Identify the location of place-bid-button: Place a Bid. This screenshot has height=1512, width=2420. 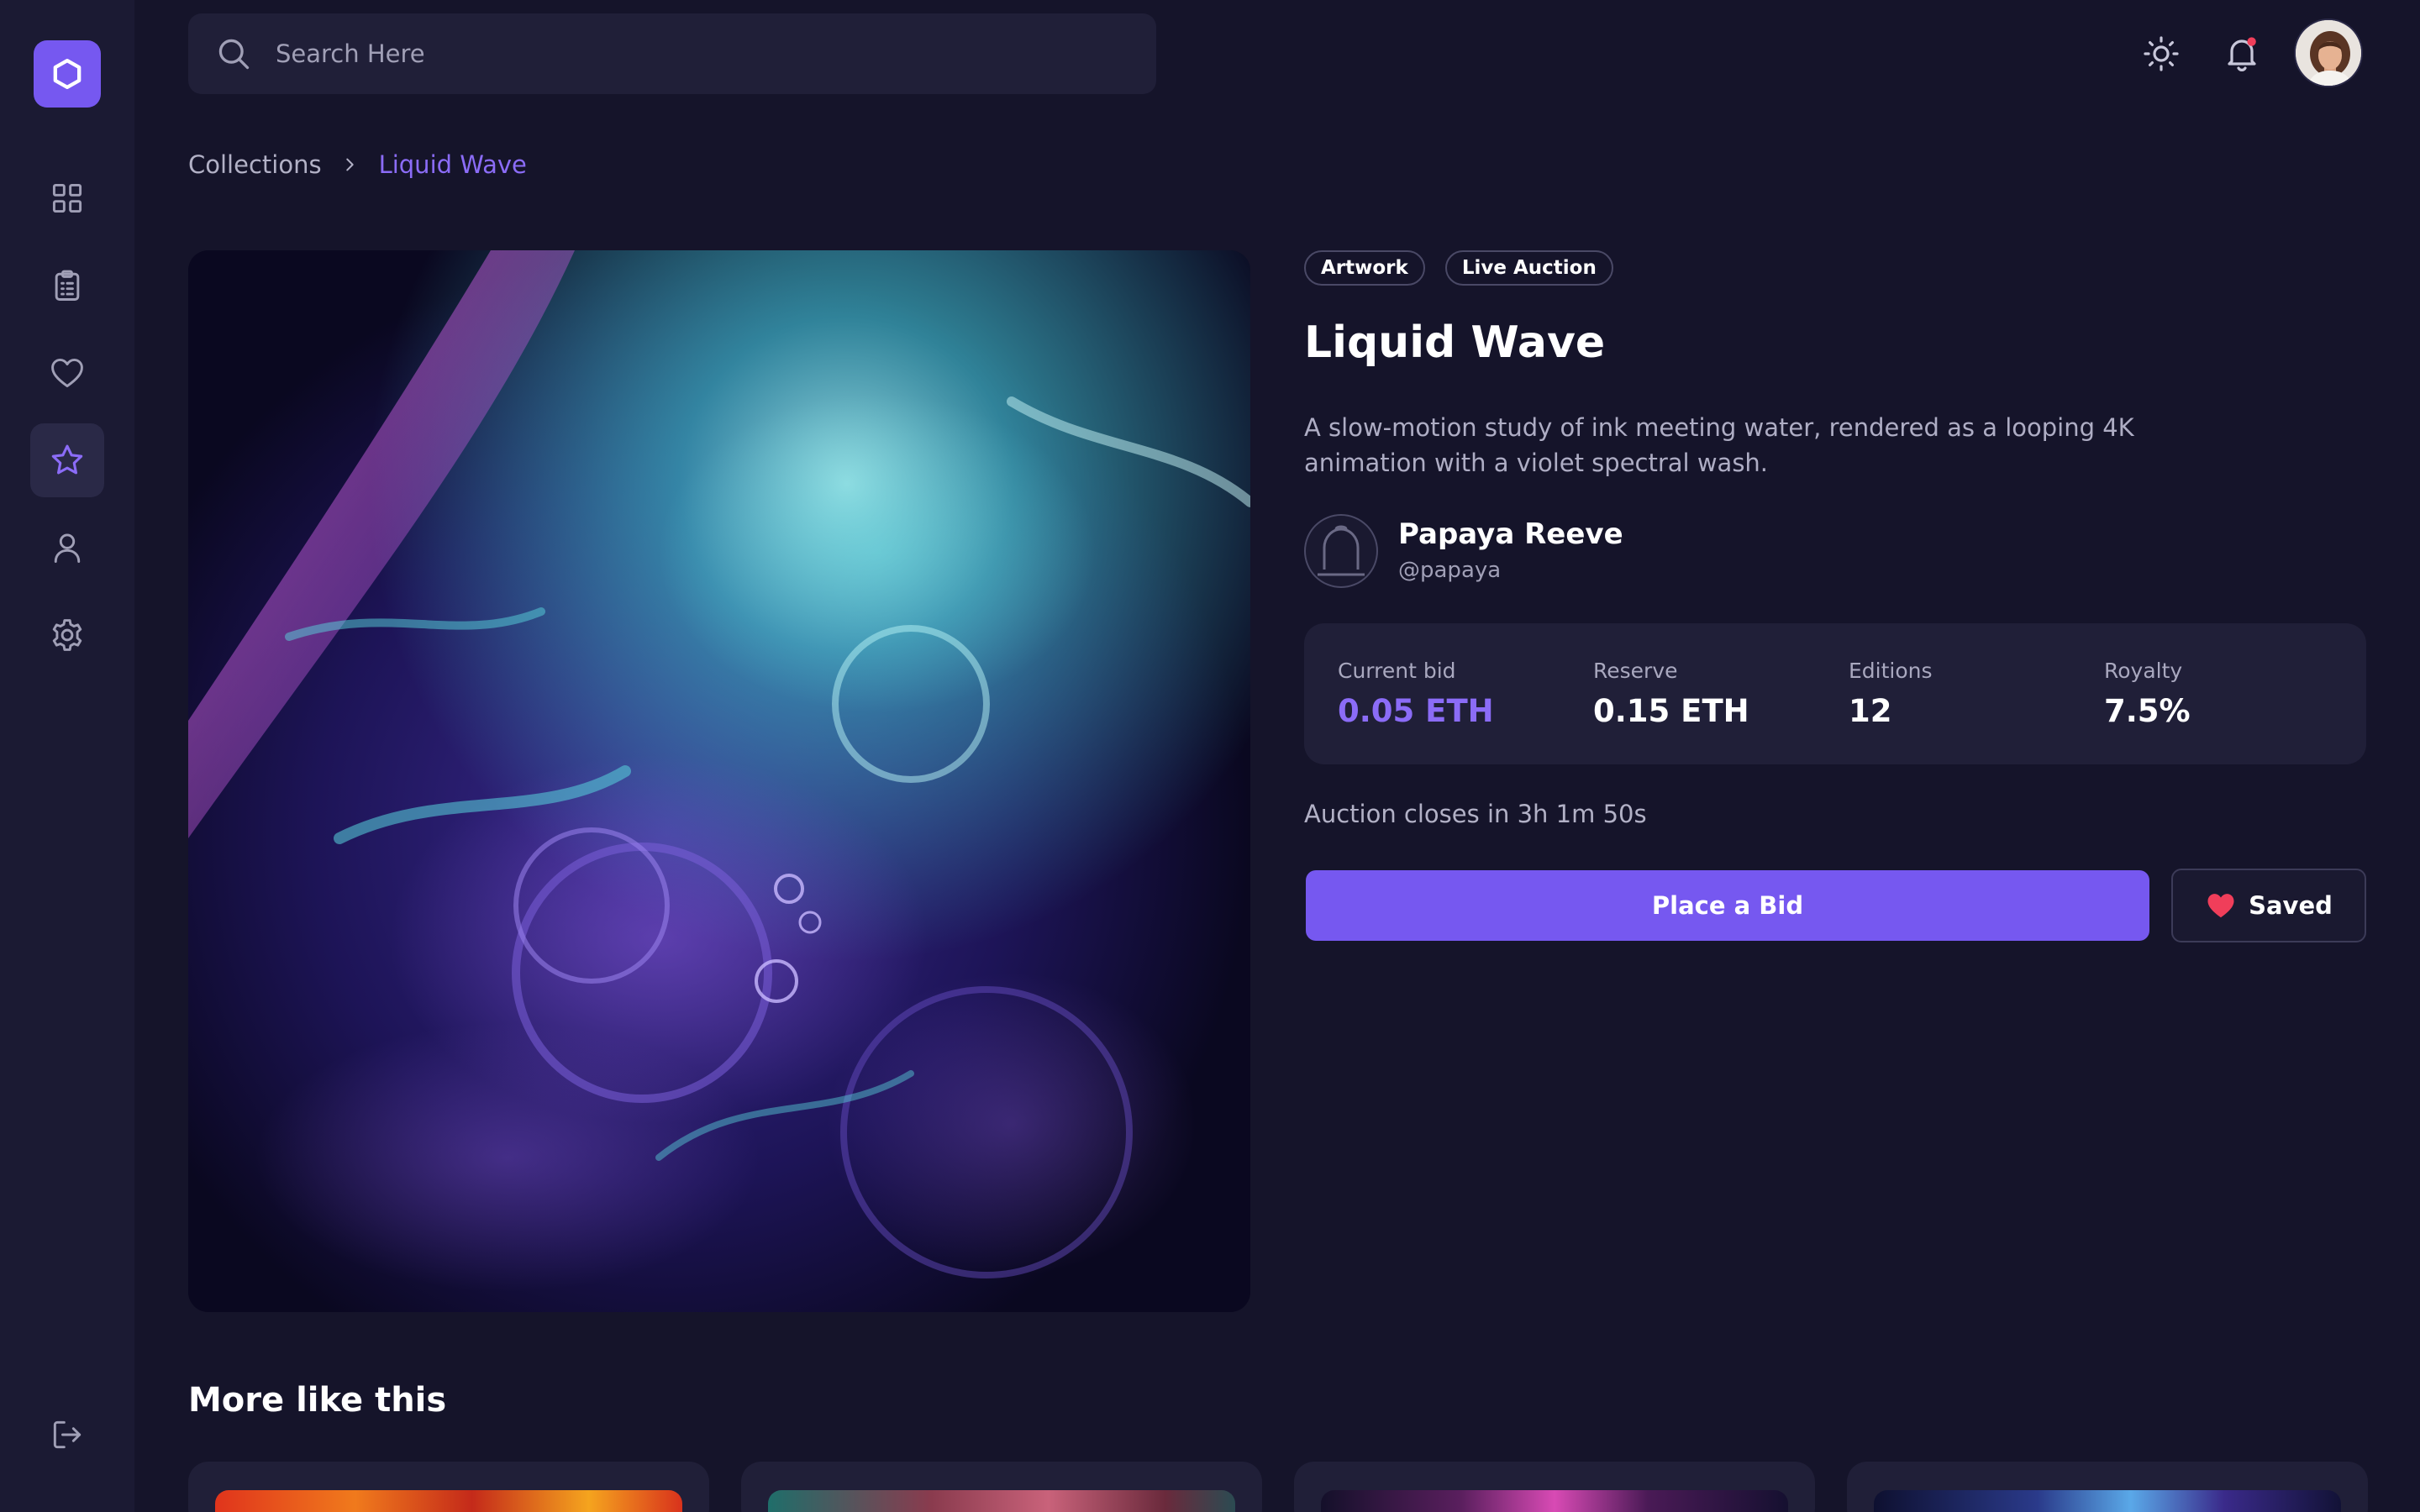
(1728, 905).